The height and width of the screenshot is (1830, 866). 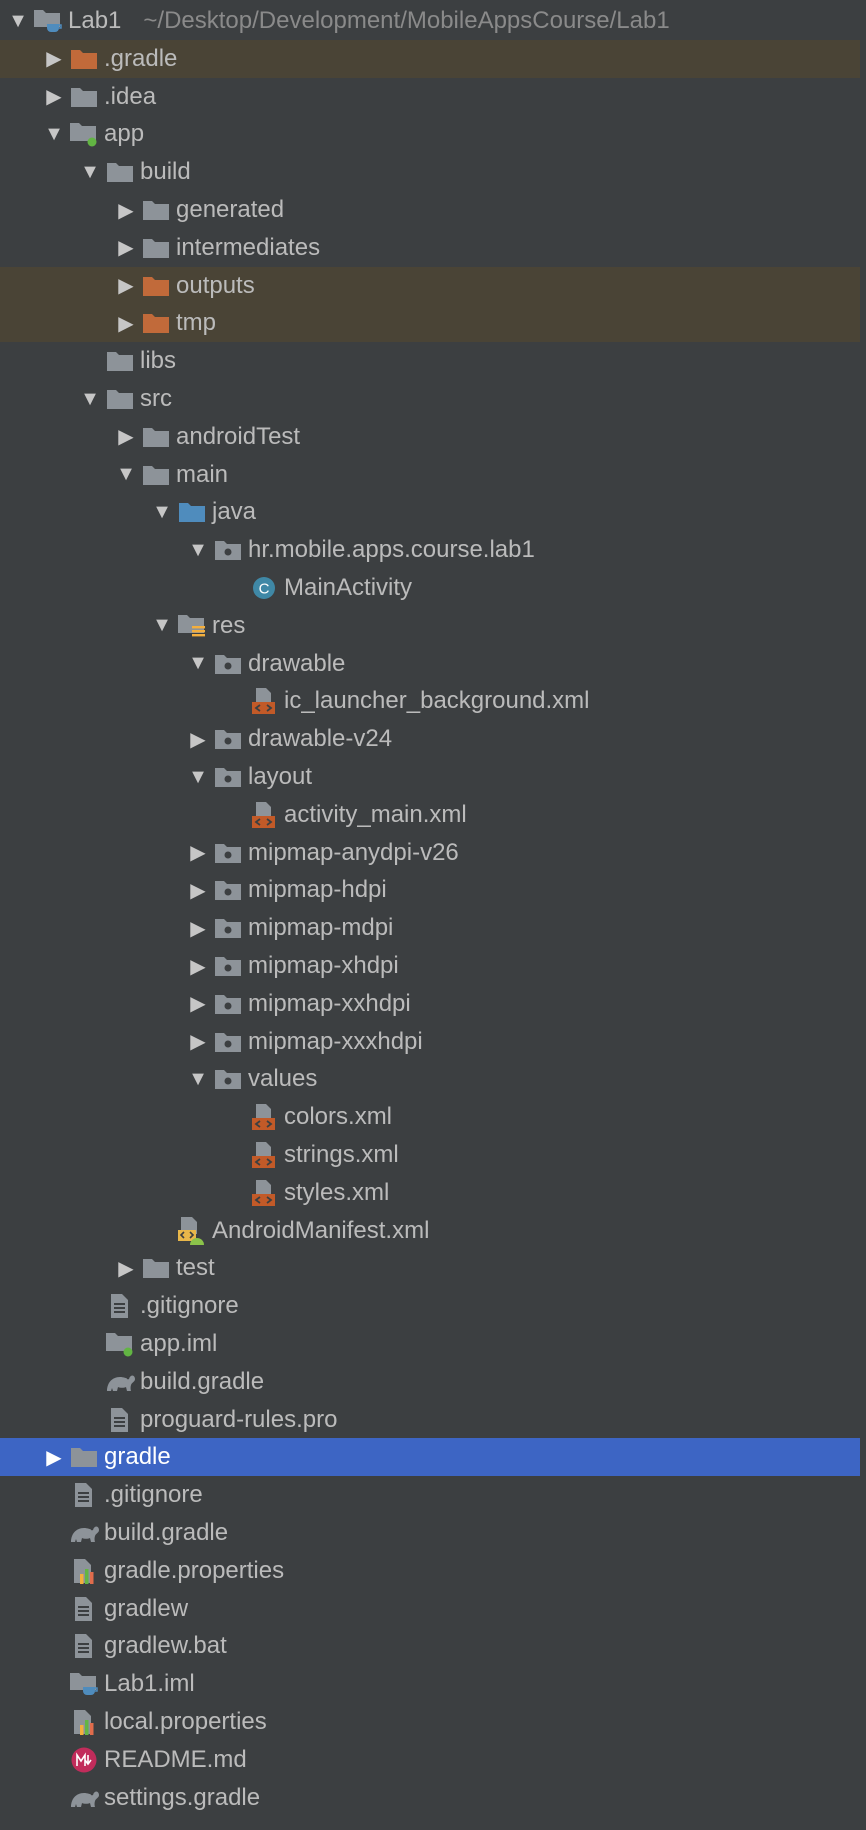 I want to click on gradle-icon, so click(x=120, y=1382).